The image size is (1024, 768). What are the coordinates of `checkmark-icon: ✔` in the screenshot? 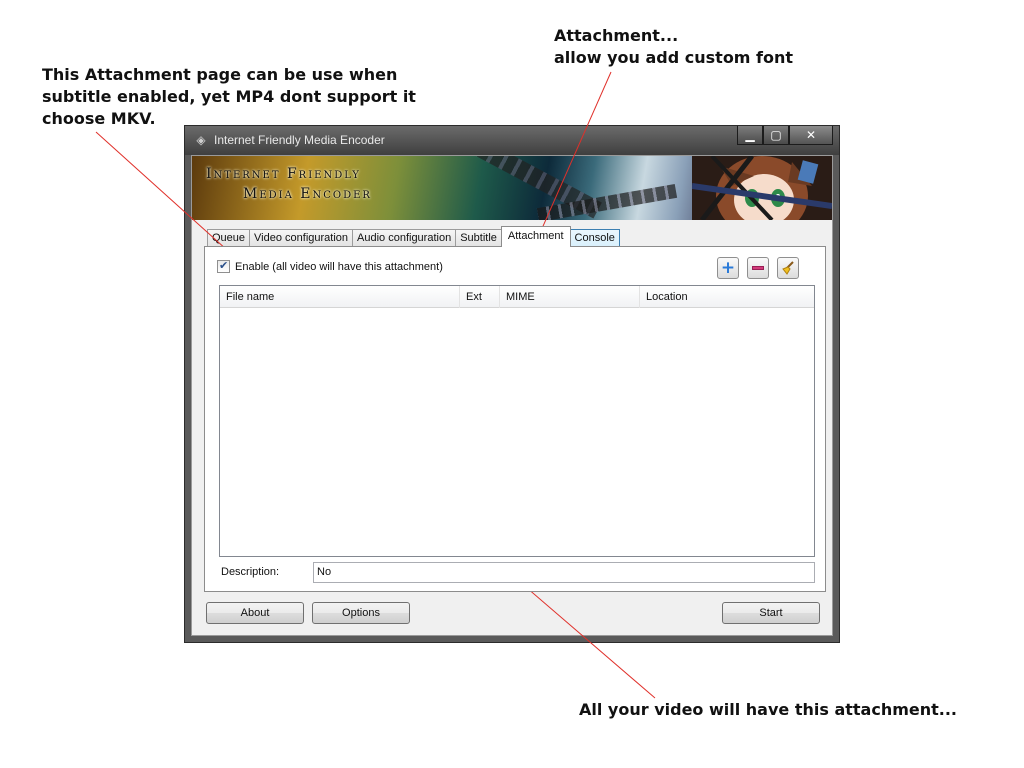 It's located at (224, 265).